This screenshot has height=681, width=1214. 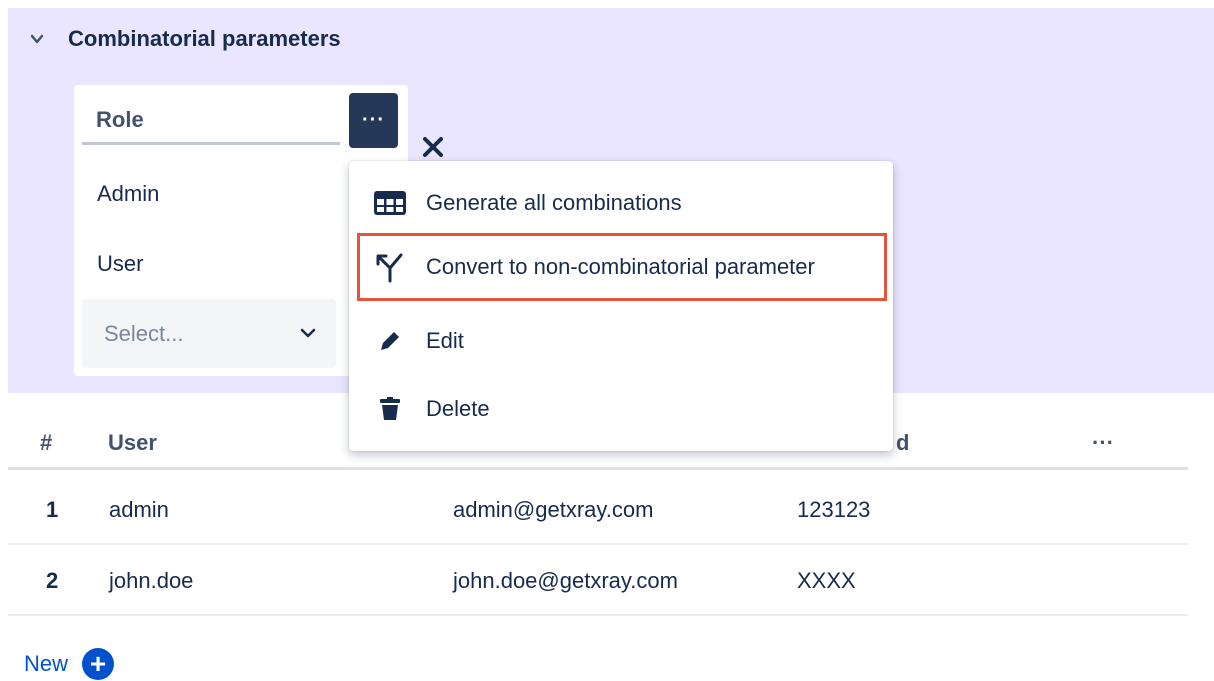 I want to click on column-header-password: d, so click(x=902, y=443).